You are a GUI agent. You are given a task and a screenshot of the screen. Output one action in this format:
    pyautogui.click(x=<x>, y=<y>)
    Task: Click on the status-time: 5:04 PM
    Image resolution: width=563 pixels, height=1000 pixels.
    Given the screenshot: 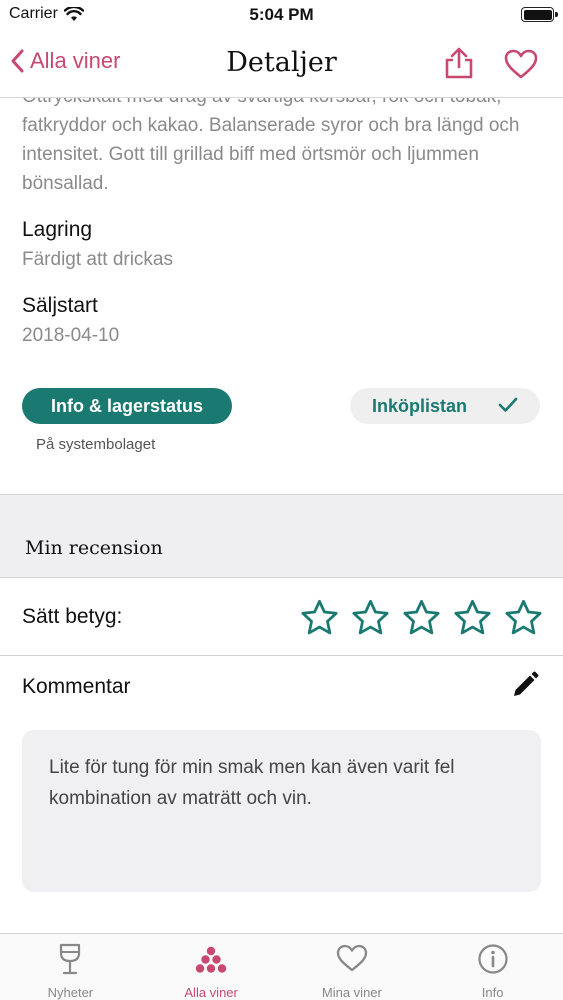 What is the action you would take?
    pyautogui.click(x=281, y=14)
    